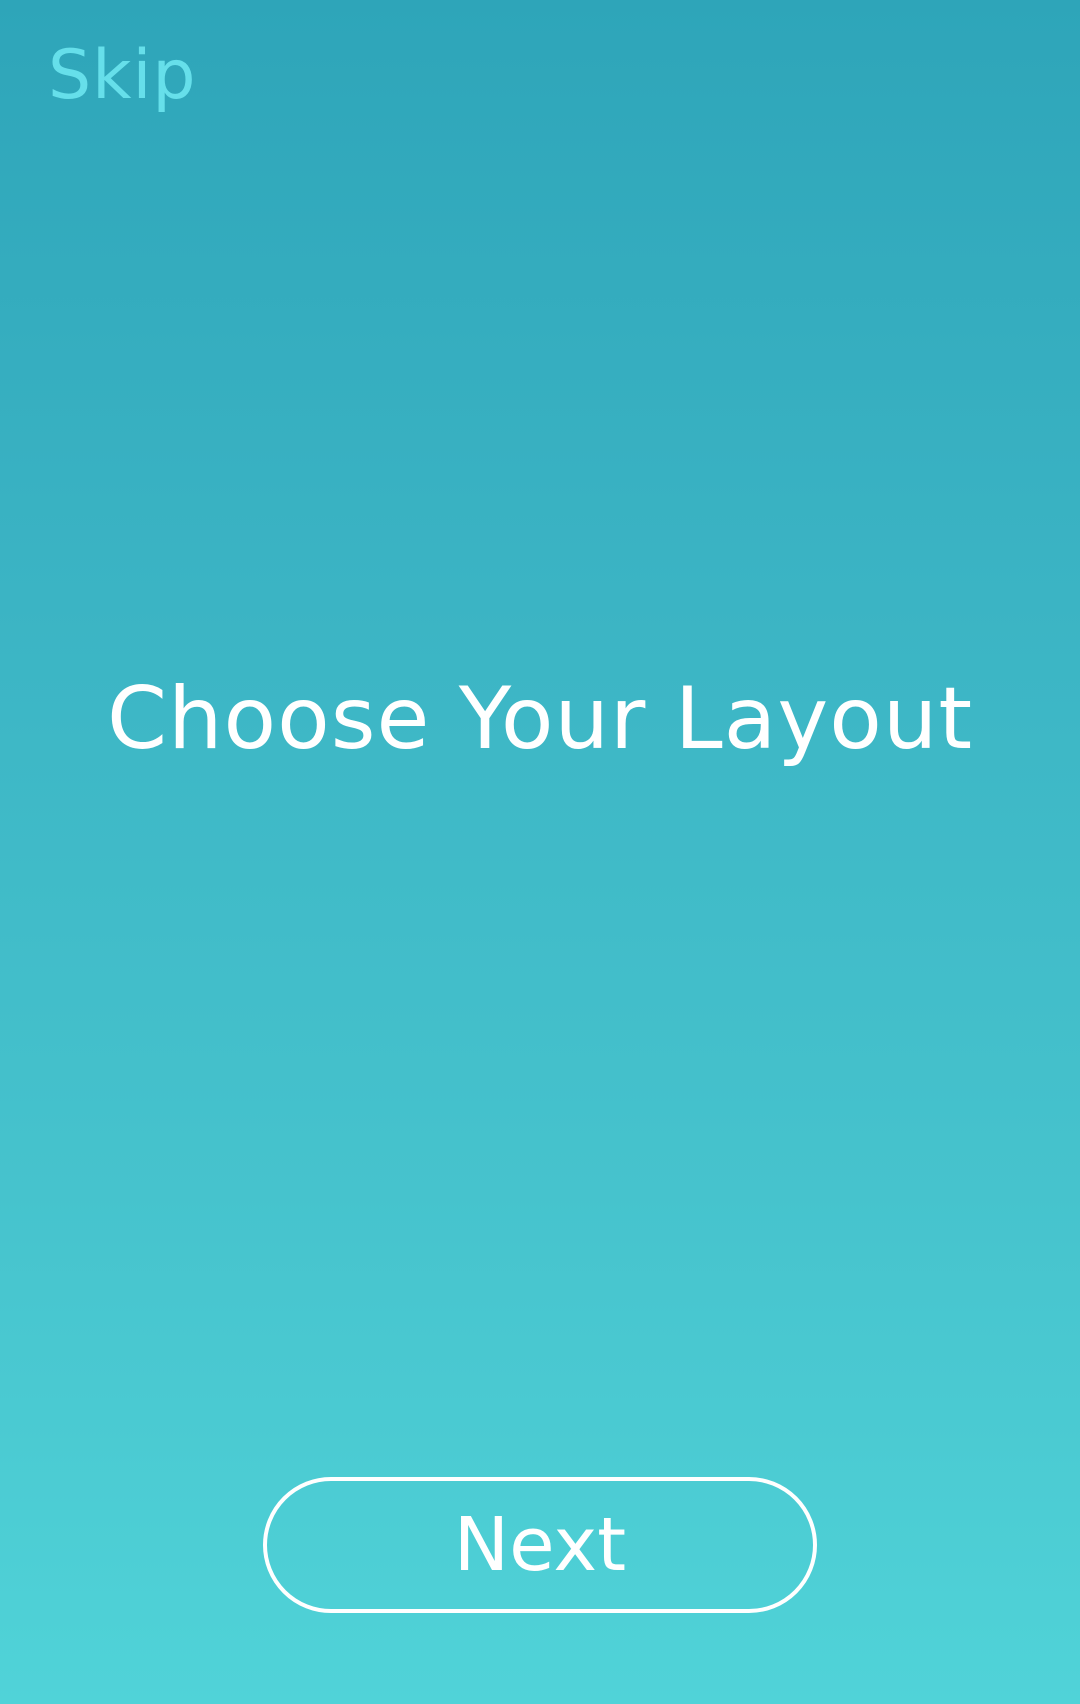  Describe the element at coordinates (122, 76) in the screenshot. I see `skip-button: Skip` at that location.